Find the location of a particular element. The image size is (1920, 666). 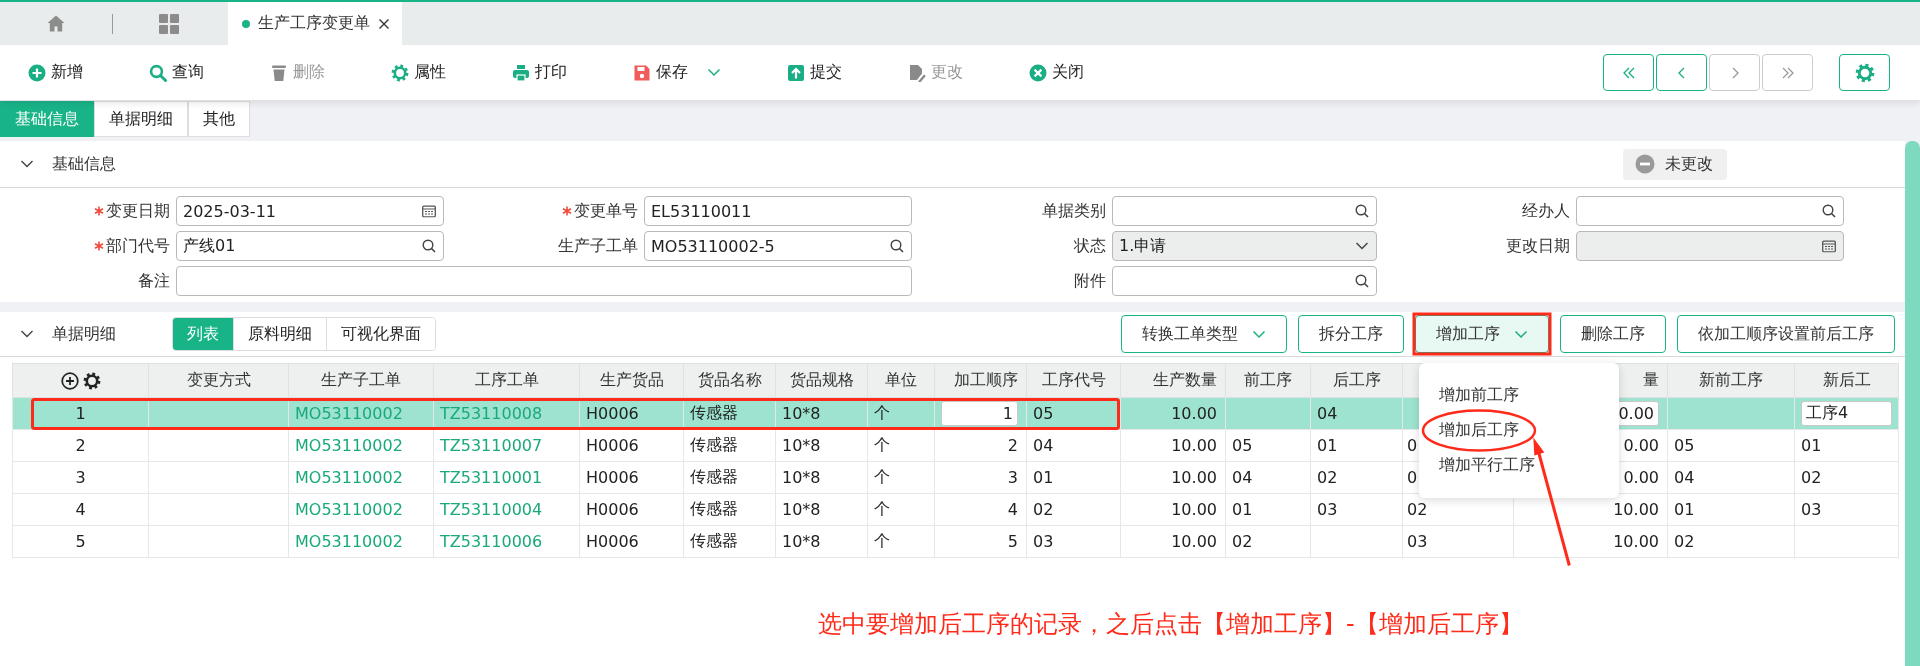

toolbar-button: 关闭 is located at coordinates (1056, 72).